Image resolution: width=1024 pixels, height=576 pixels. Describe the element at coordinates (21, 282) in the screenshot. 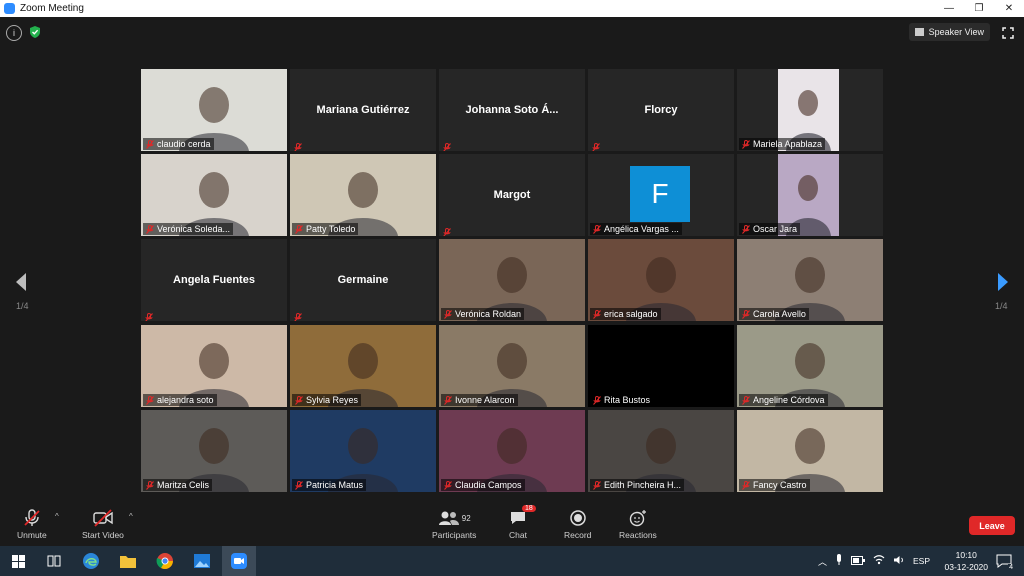

I see `previous-page-arrow` at that location.